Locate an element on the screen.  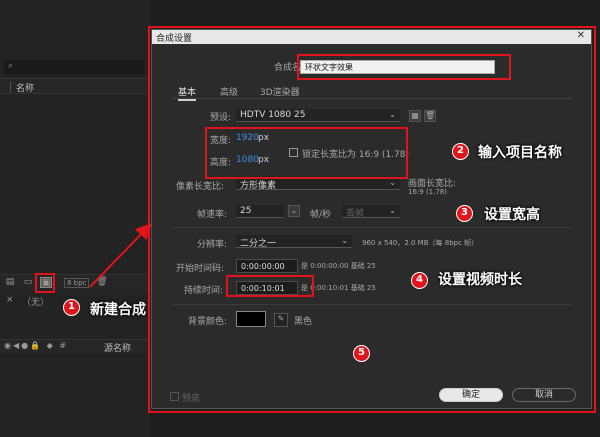
annotation-label-3: 设置宽高 is located at coordinates (512, 215).